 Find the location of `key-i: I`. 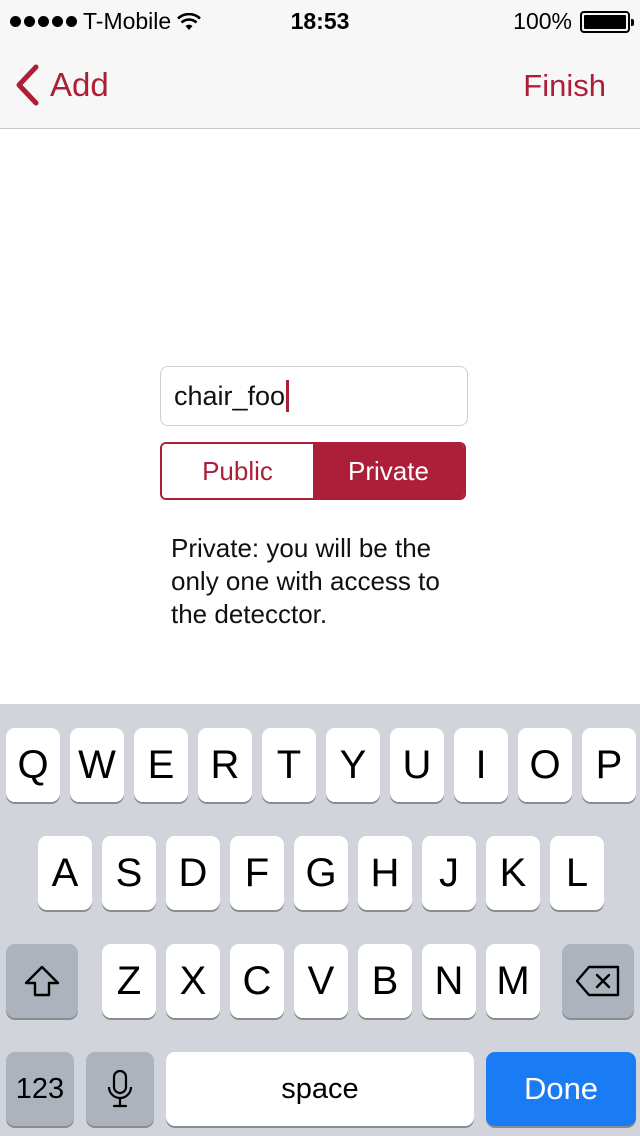

key-i: I is located at coordinates (481, 765).